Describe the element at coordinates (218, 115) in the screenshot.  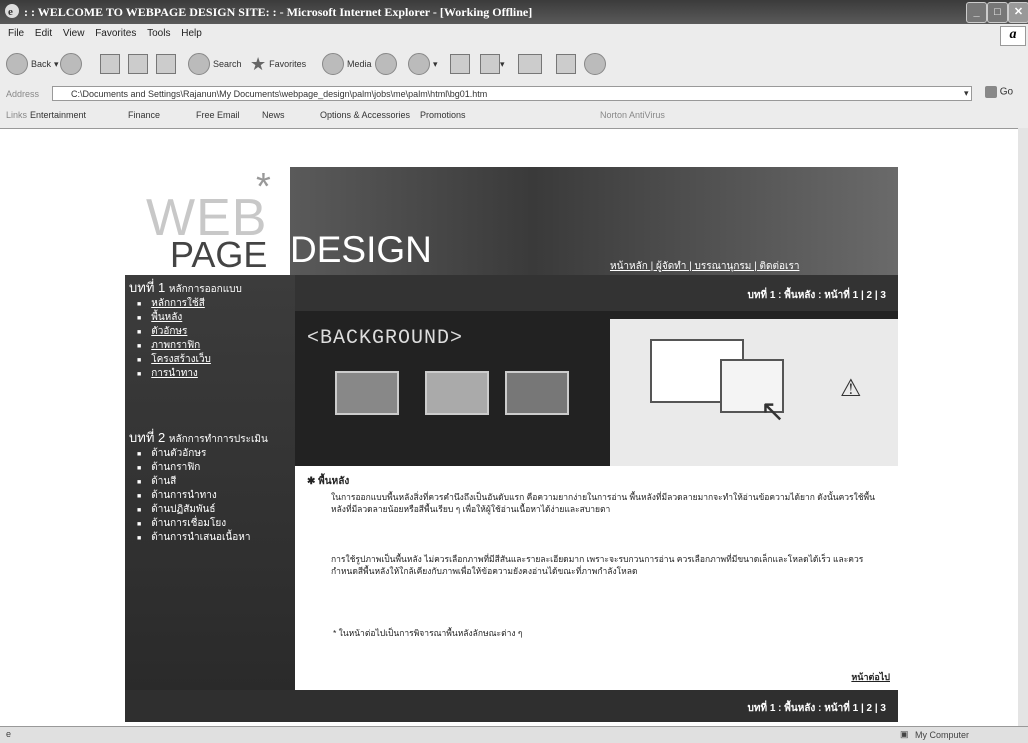
I see `link-free-email: Free Email` at that location.